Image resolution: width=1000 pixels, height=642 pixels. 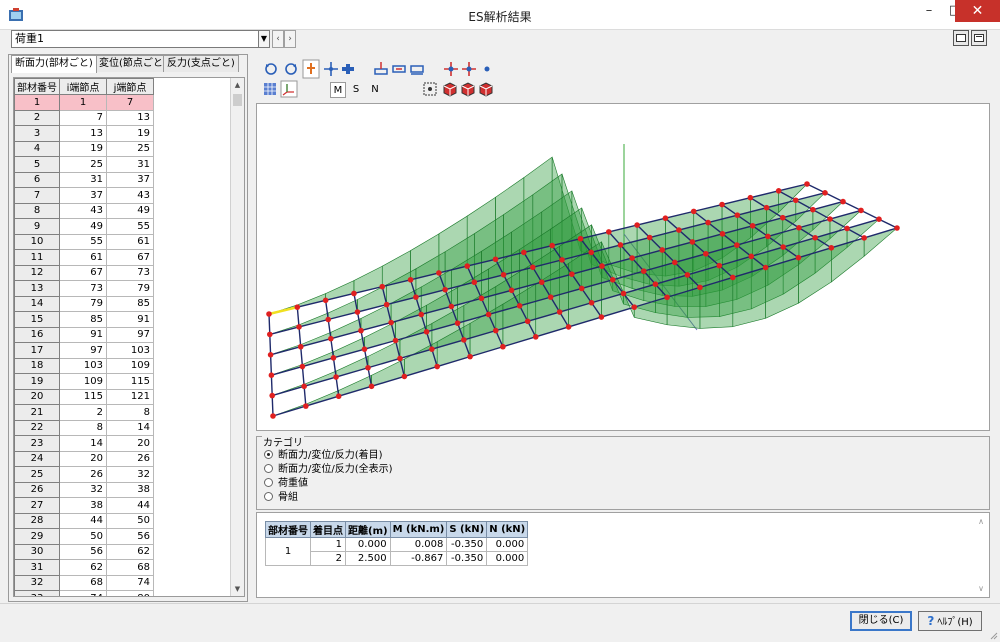 What do you see at coordinates (130, 288) in the screenshot?
I see `table-cell: 79` at bounding box center [130, 288].